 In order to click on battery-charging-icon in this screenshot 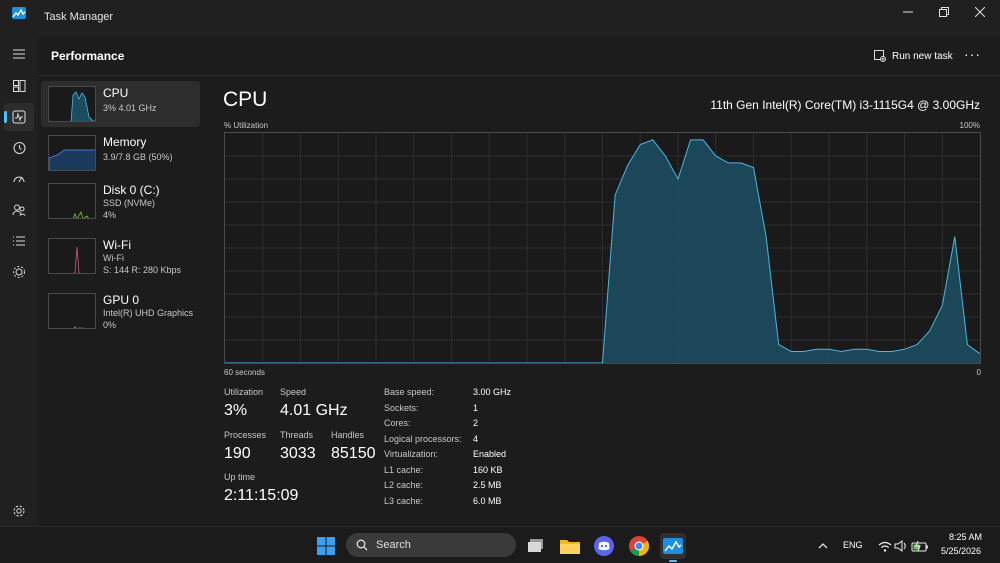, I will do `click(920, 546)`.